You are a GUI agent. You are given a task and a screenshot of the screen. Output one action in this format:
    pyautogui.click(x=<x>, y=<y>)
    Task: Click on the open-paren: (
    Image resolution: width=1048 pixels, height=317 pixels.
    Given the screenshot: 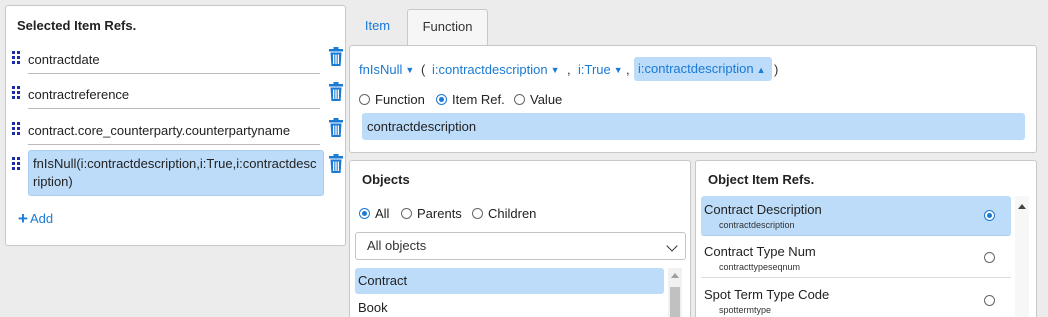 What is the action you would take?
    pyautogui.click(x=423, y=69)
    